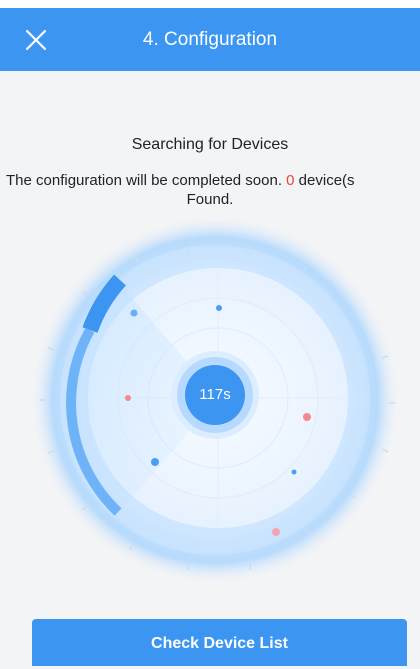 This screenshot has width=420, height=669. What do you see at coordinates (210, 199) in the screenshot?
I see `desc-found: Found.` at bounding box center [210, 199].